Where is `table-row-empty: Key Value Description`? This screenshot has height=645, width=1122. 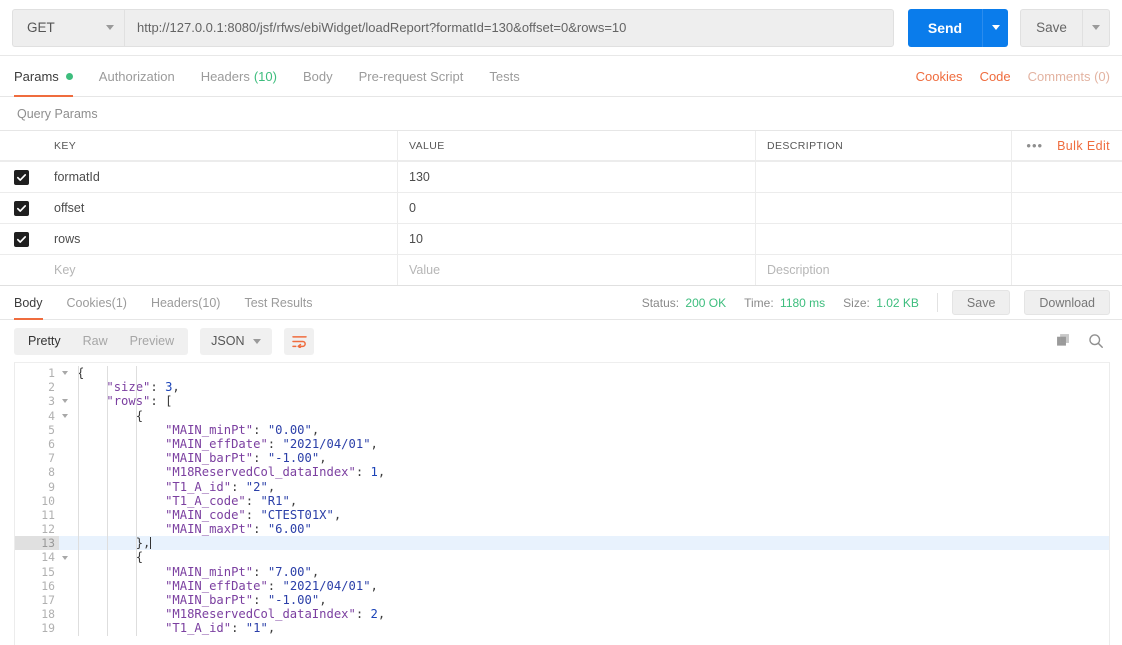 table-row-empty: Key Value Description is located at coordinates (561, 269).